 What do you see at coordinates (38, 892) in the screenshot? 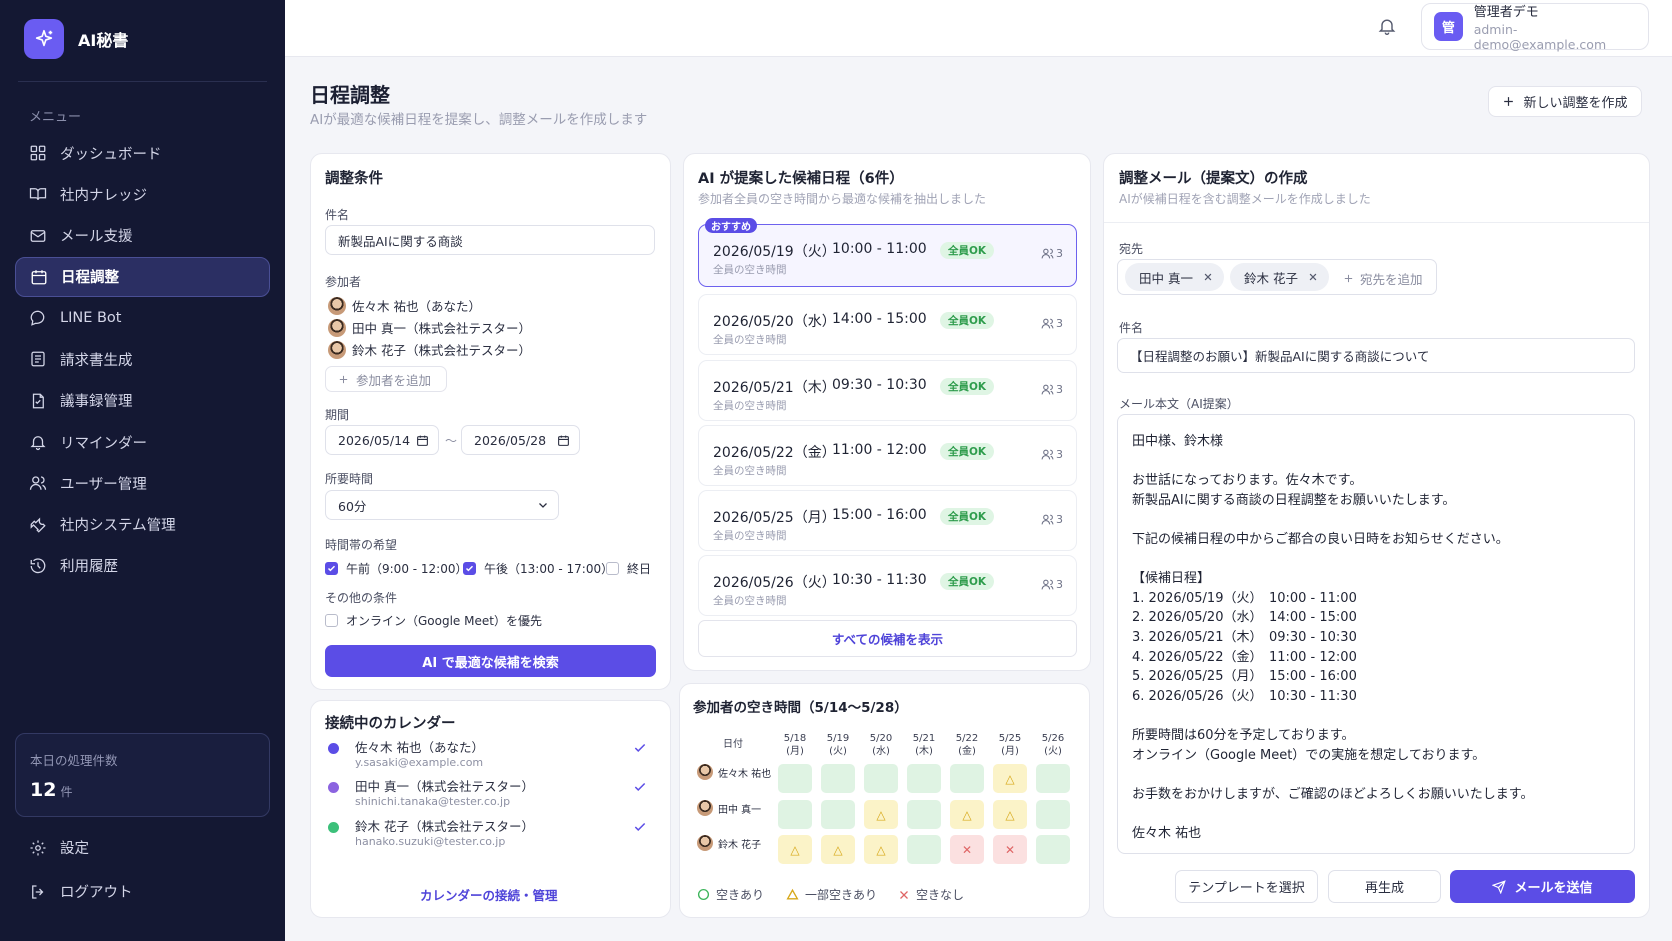
I see `logout-icon` at bounding box center [38, 892].